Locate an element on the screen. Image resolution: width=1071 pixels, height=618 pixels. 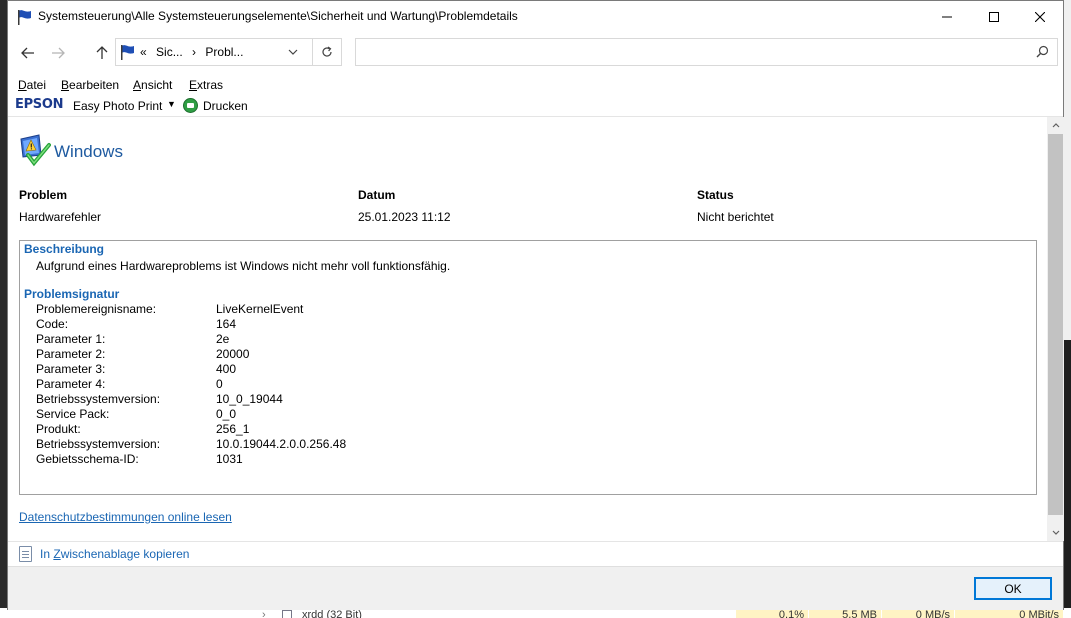
privacy-statement-link: Datenschutzbestimmungen online lesen is located at coordinates (125, 517).